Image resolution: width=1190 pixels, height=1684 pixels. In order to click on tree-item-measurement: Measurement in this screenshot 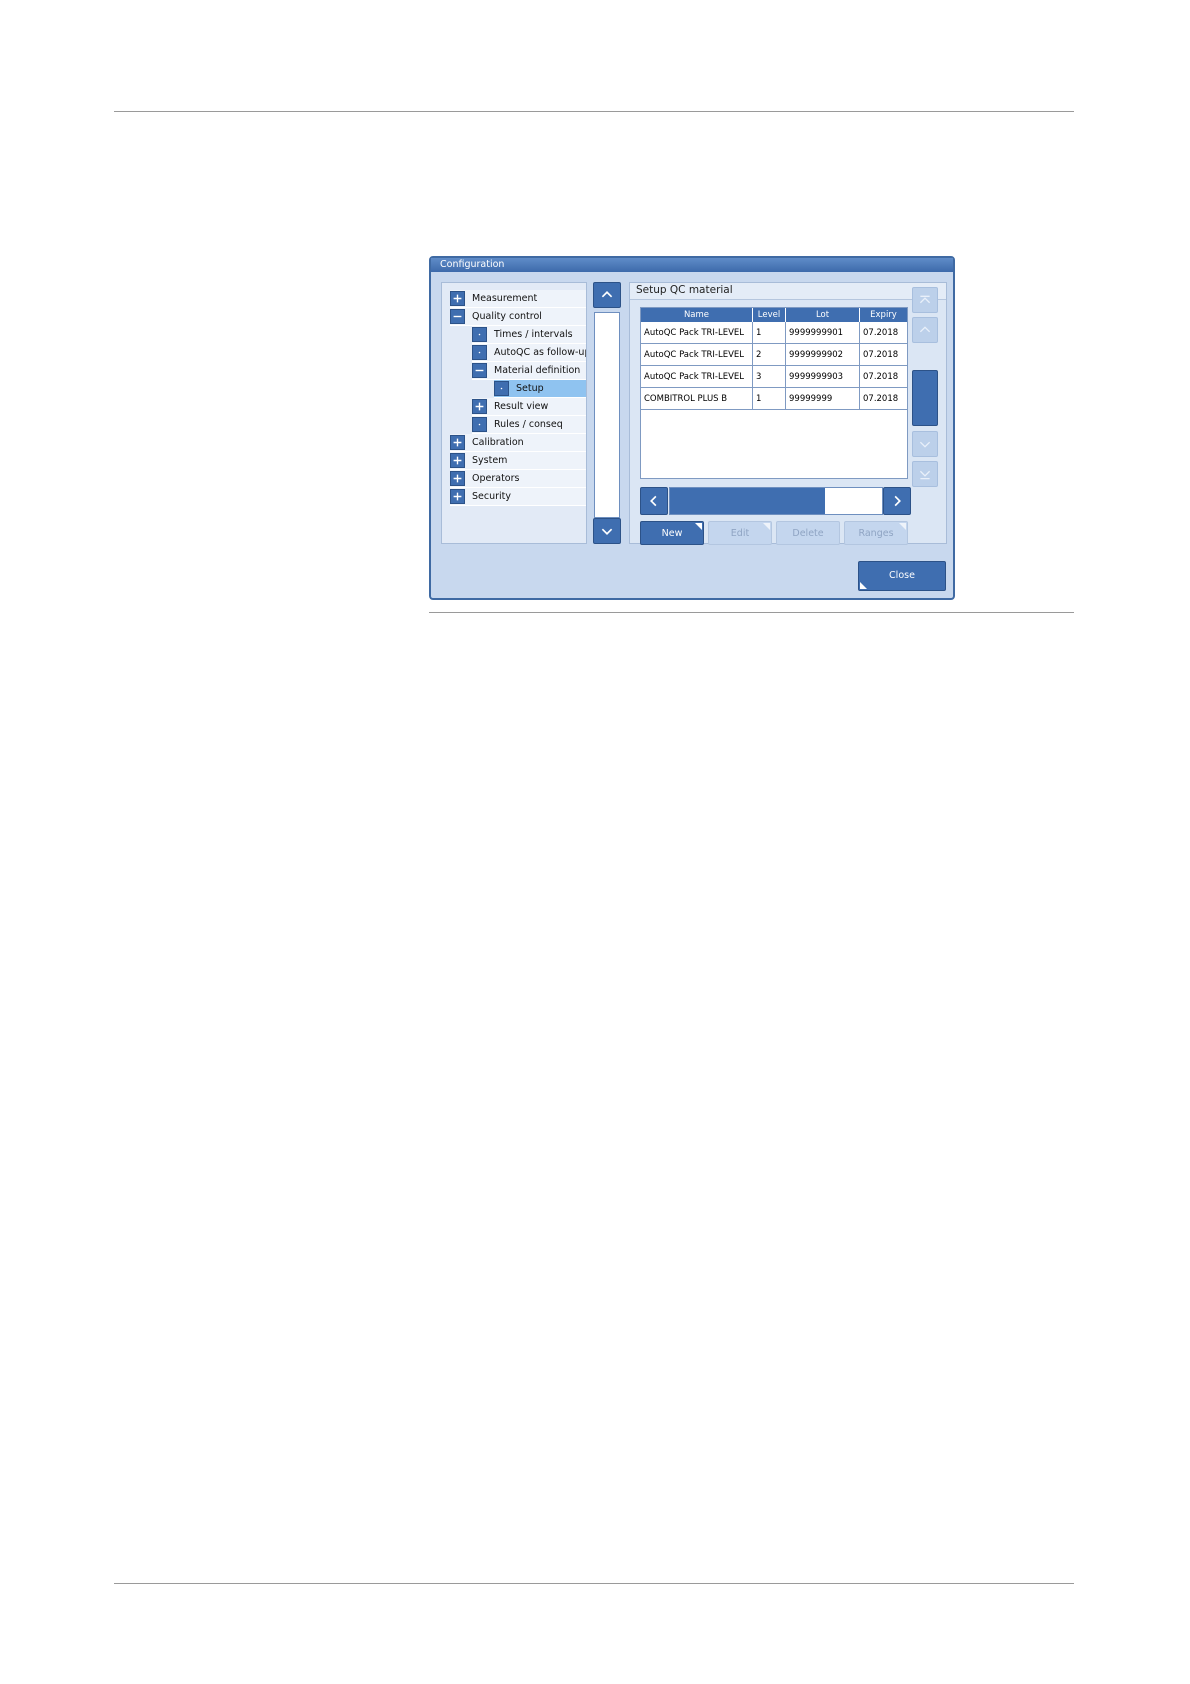, I will do `click(518, 299)`.